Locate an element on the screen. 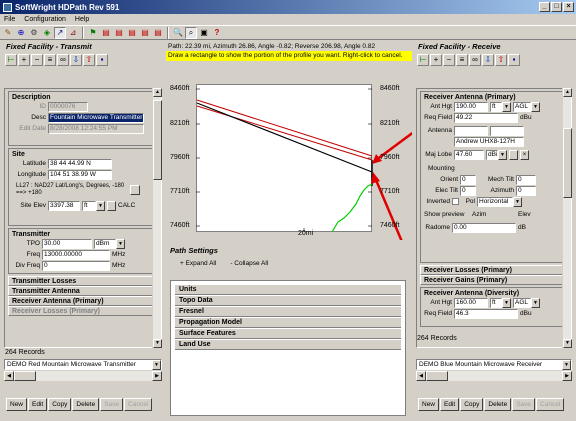 Image resolution: width=576 pixels, height=421 pixels. ant-hgt-ref: AGL is located at coordinates (522, 106).